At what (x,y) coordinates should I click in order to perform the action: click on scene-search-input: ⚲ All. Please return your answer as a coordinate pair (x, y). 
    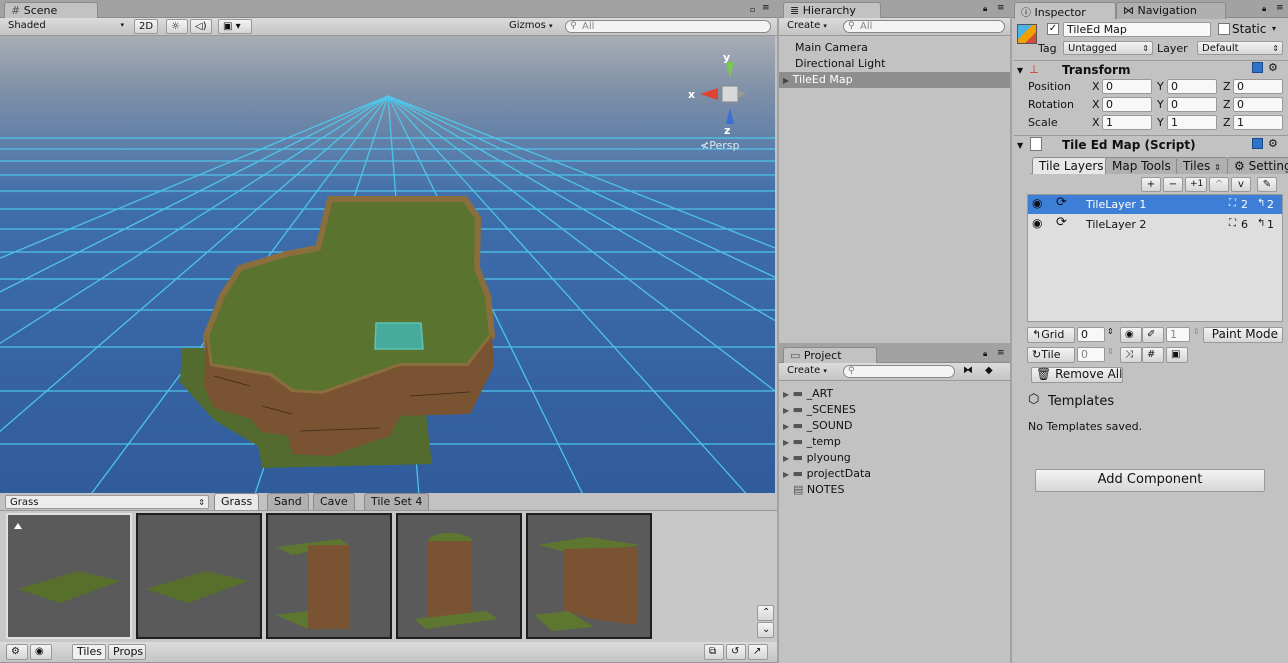
    Looking at the image, I should click on (668, 26).